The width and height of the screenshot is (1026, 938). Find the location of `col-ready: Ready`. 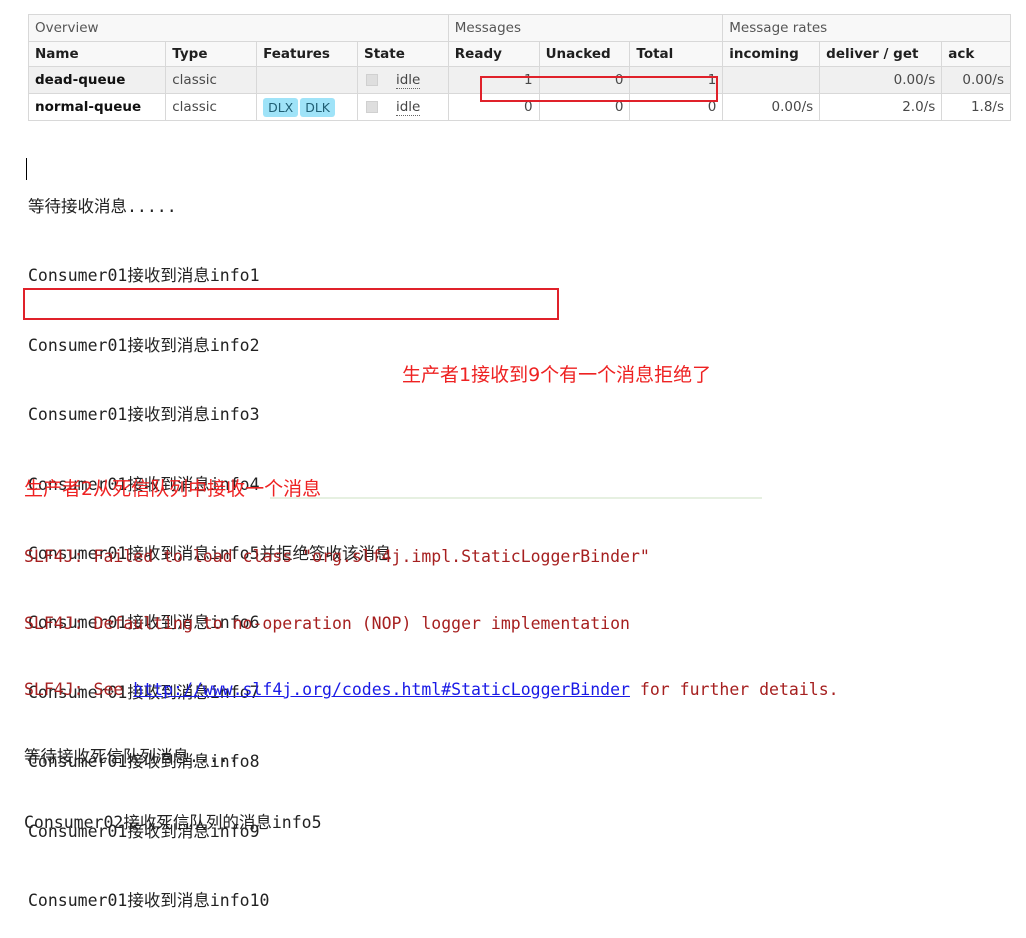

col-ready: Ready is located at coordinates (493, 54).